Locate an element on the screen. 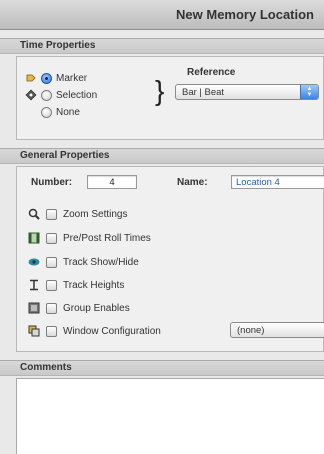 The image size is (324, 454). zoom-settings-checkbox is located at coordinates (51, 214).